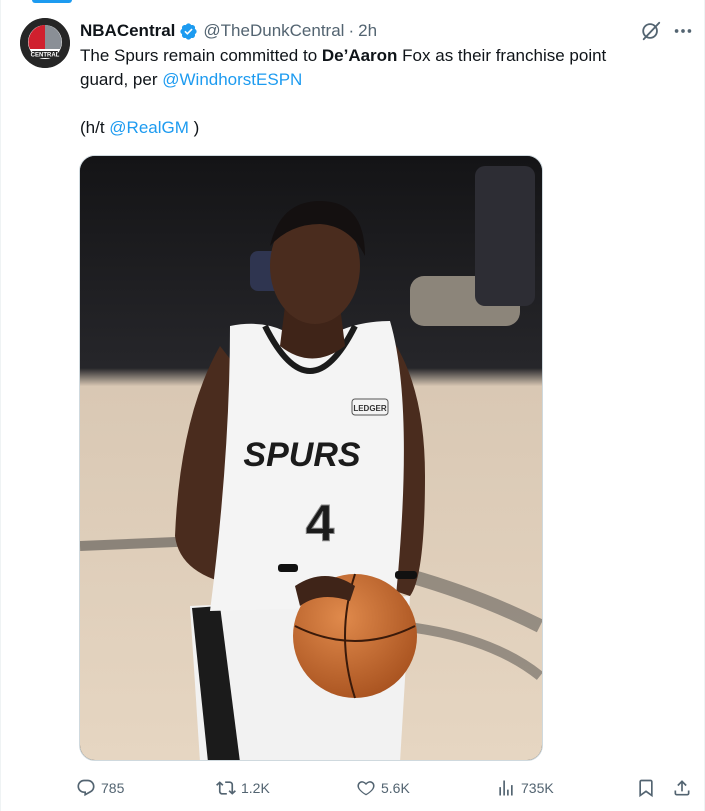 The height and width of the screenshot is (811, 705). I want to click on repost-count: 1.2K, so click(255, 788).